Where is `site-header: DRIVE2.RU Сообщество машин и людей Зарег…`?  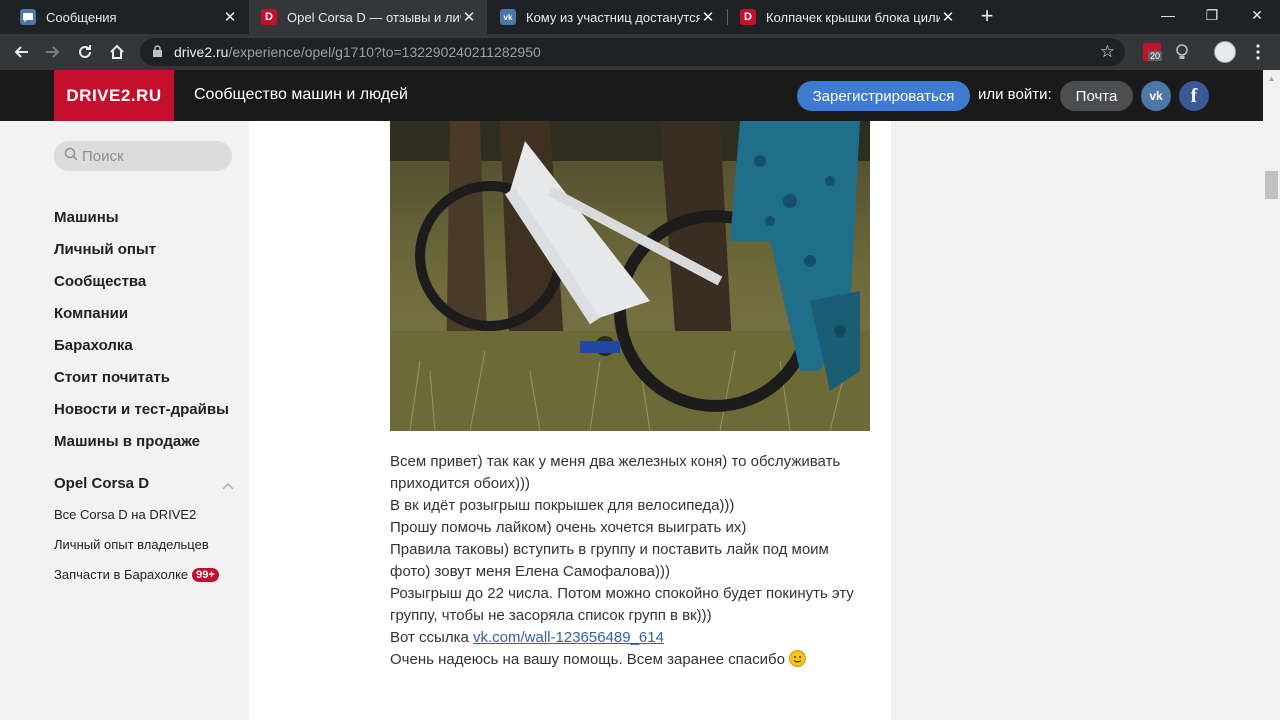 site-header: DRIVE2.RU Сообщество машин и людей Зарег… is located at coordinates (640, 95).